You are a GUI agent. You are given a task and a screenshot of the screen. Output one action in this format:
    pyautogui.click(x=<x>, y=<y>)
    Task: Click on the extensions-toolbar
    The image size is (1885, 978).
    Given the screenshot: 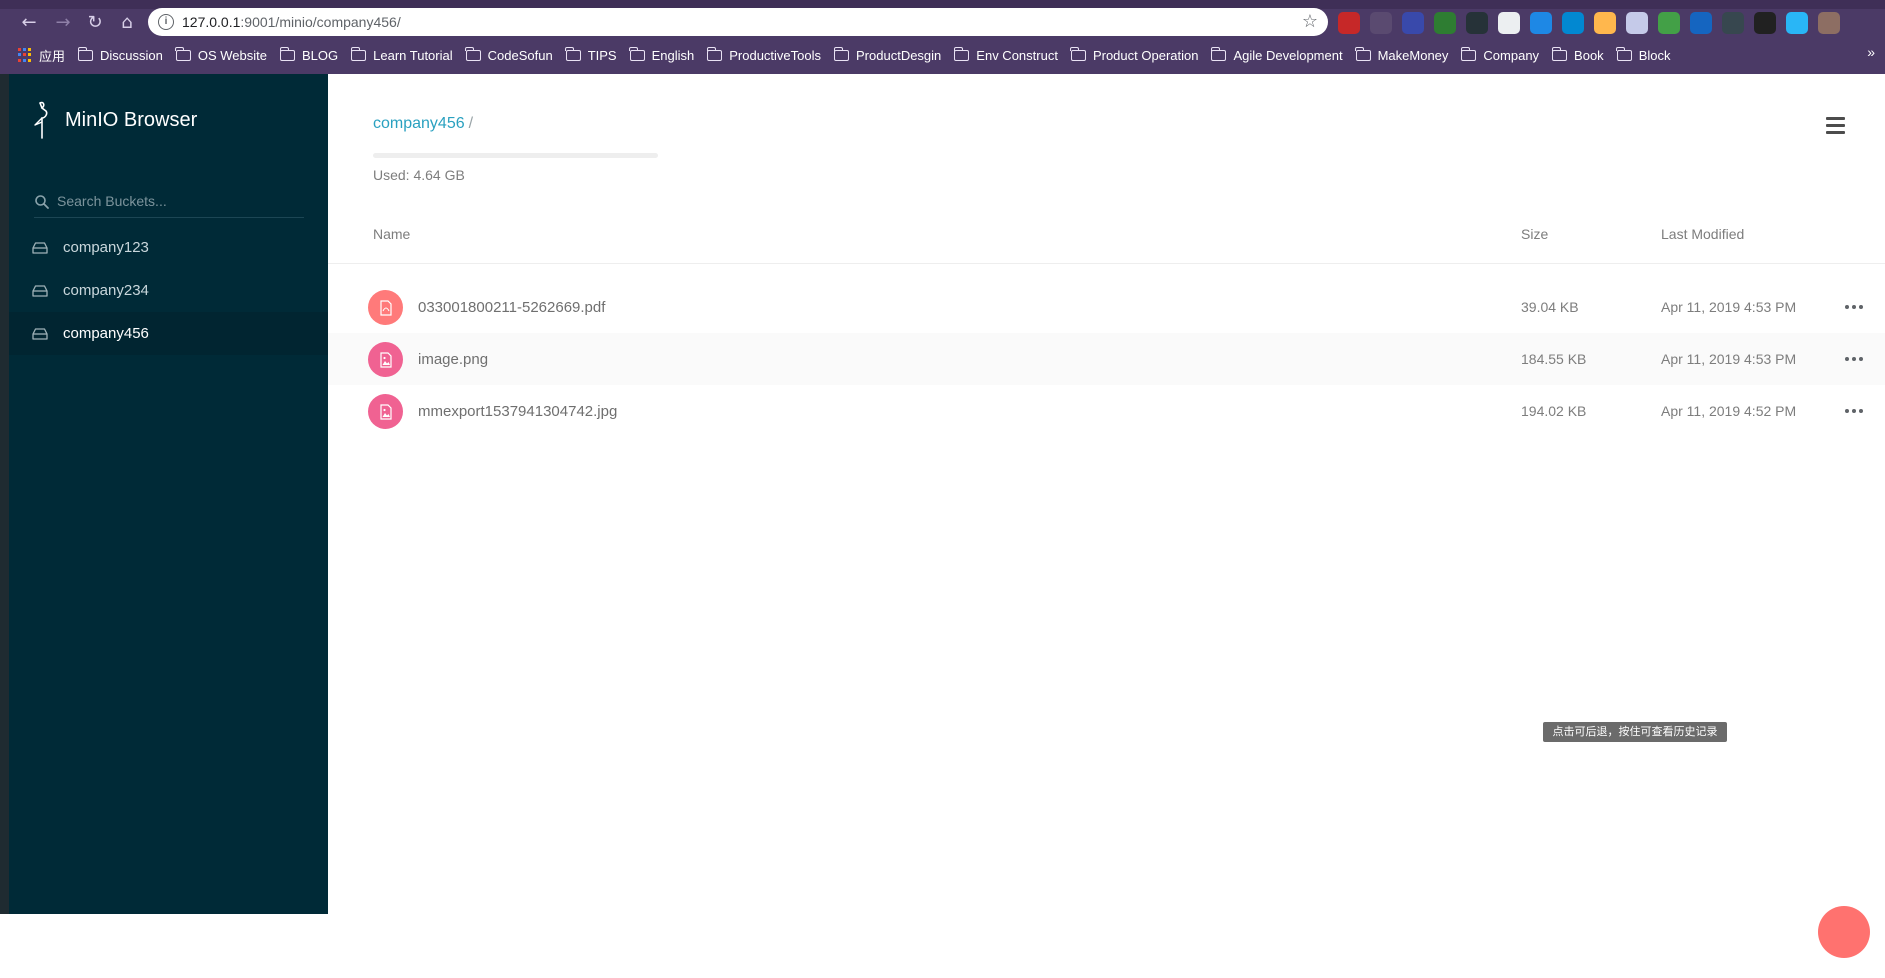 What is the action you would take?
    pyautogui.click(x=1589, y=23)
    